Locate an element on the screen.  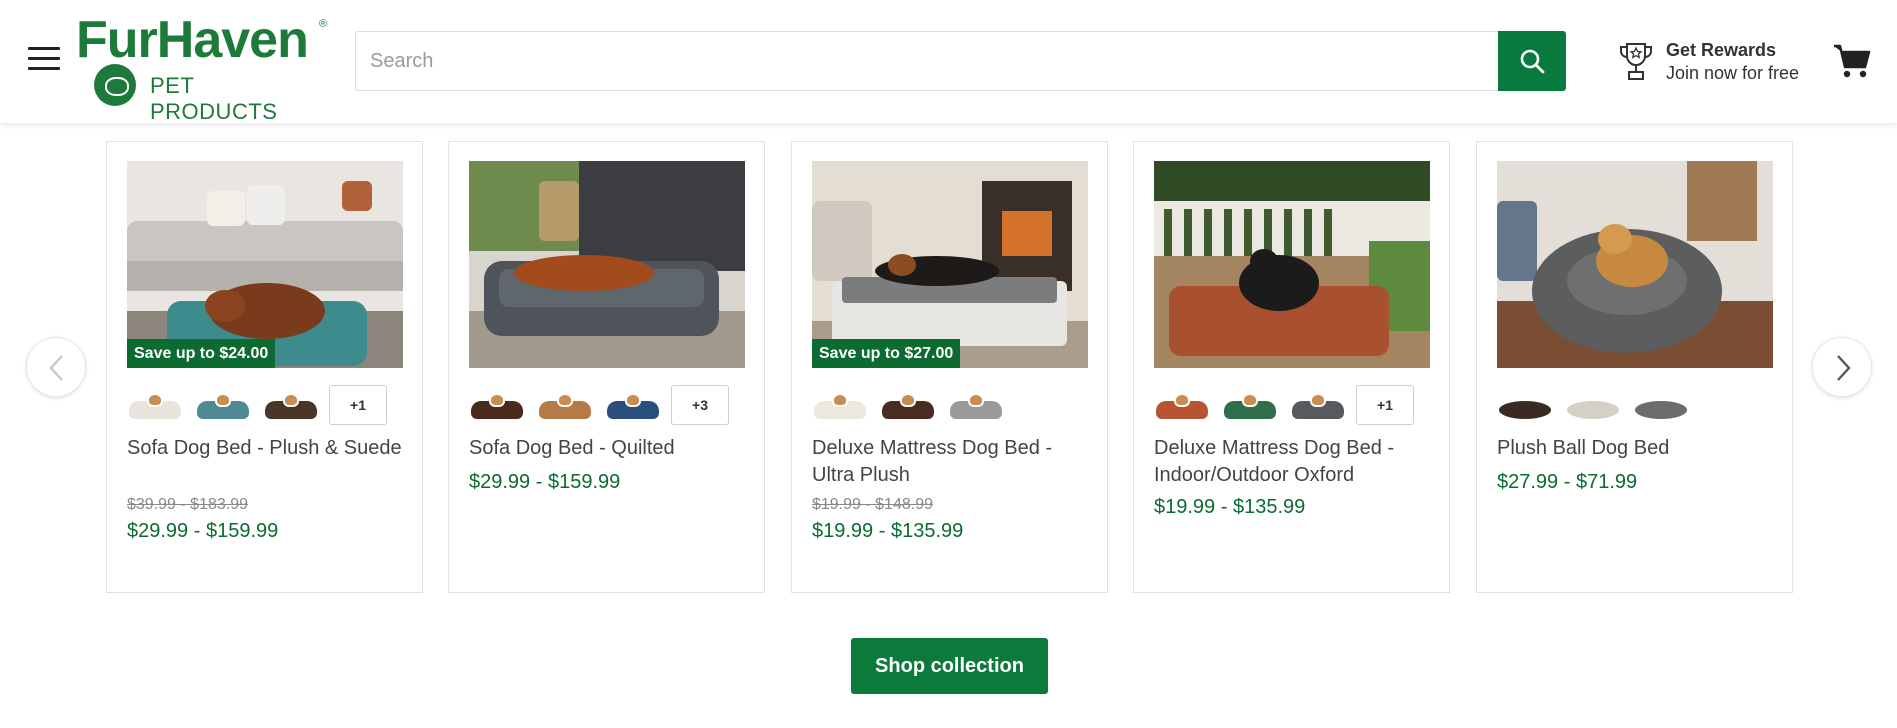
save-badge: Save up to $24.00 is located at coordinates (201, 353).